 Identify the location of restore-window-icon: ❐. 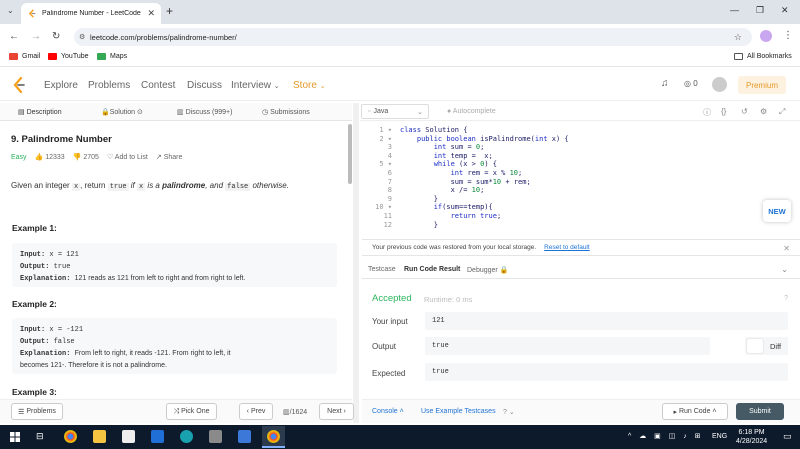
(760, 10).